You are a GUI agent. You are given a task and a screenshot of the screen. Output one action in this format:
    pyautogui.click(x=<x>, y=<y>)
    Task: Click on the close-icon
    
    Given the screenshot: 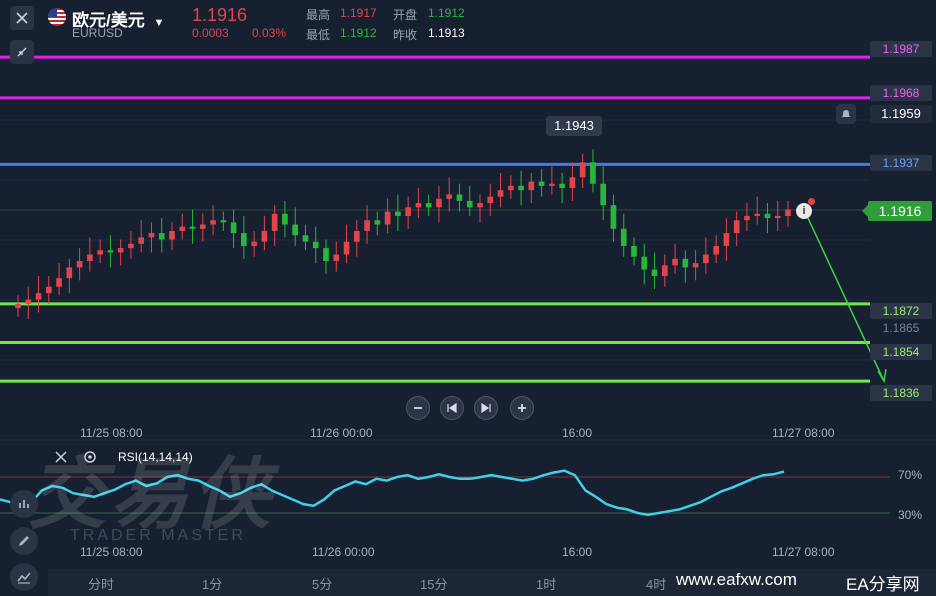 What is the action you would take?
    pyautogui.click(x=61, y=457)
    